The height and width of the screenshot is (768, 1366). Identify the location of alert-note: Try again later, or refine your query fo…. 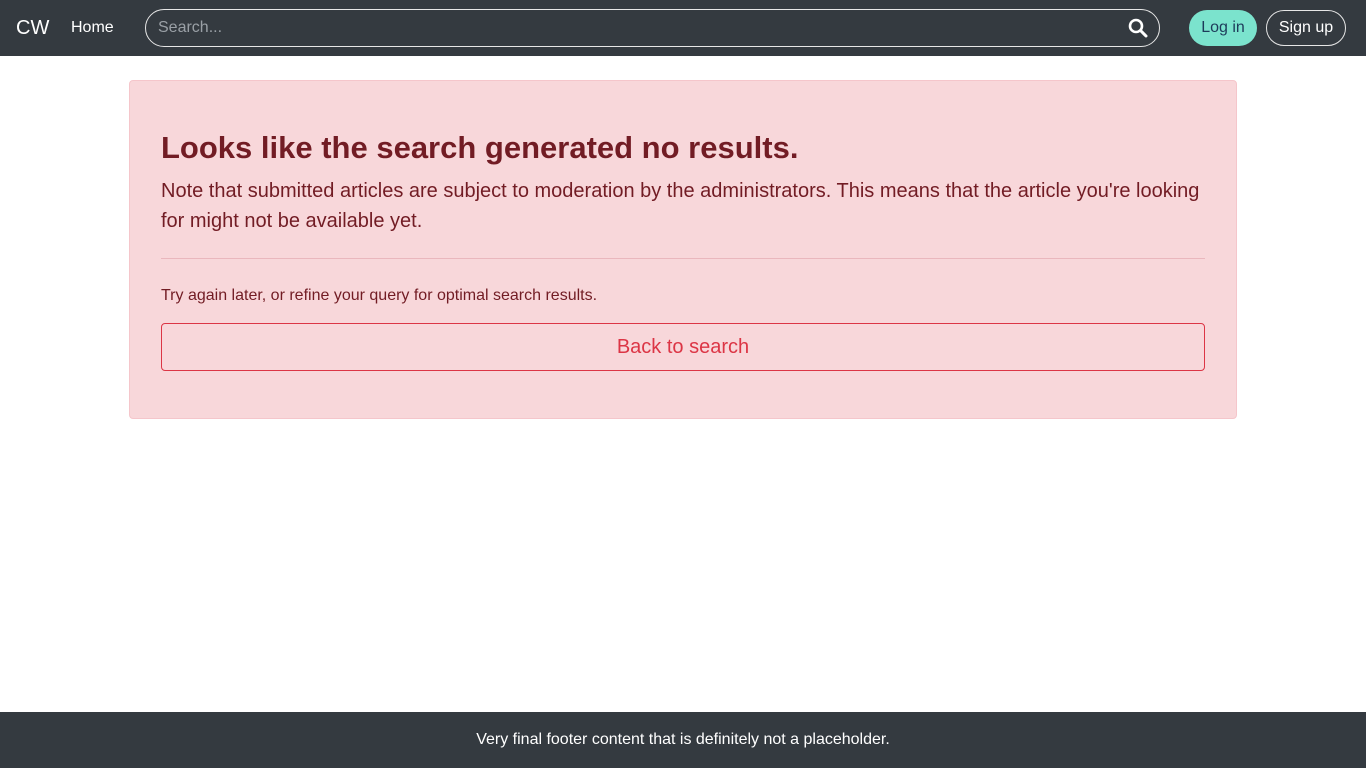
(379, 295).